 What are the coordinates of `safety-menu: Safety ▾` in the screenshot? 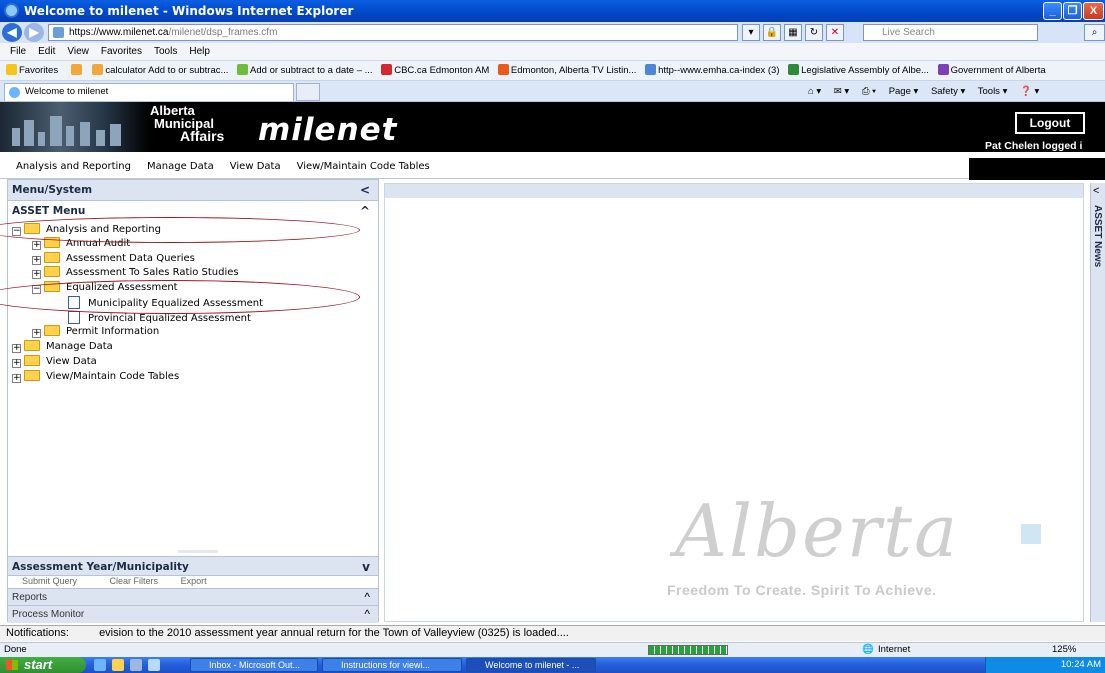 It's located at (948, 91).